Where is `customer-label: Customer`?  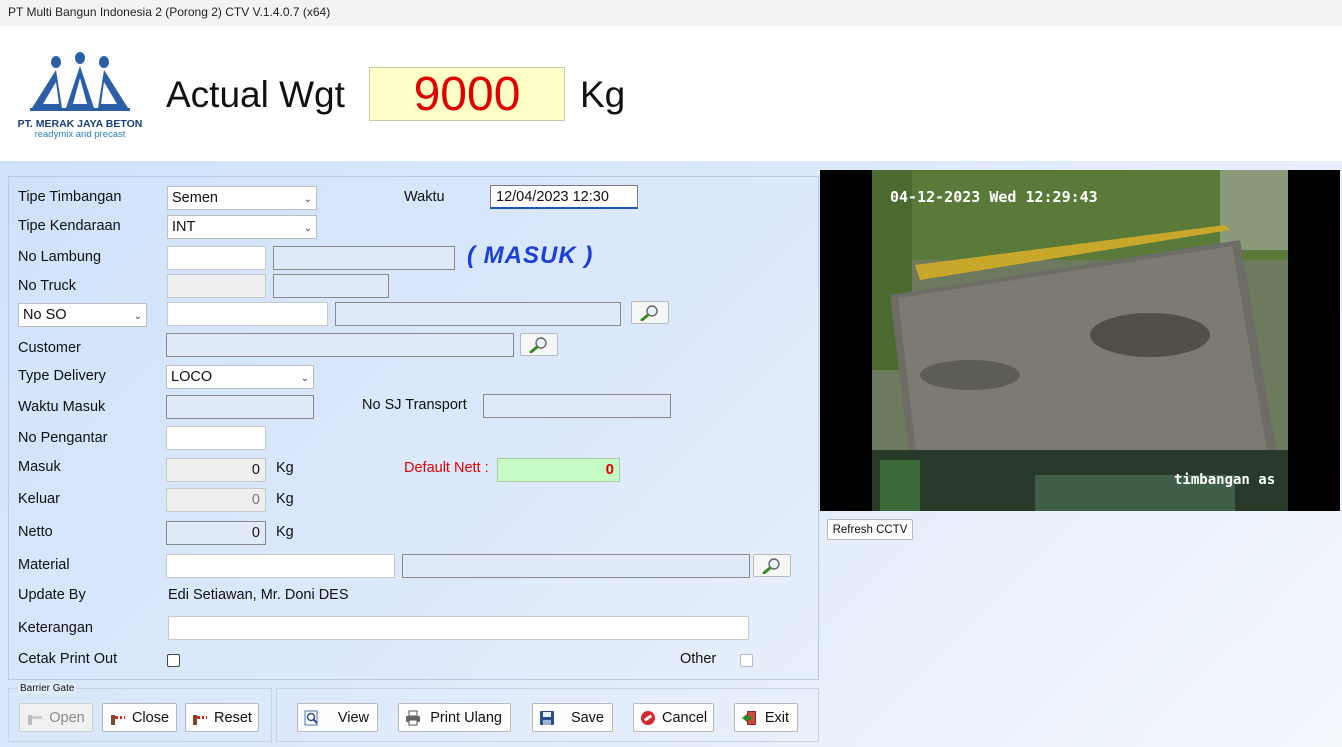
customer-label: Customer is located at coordinates (49, 348).